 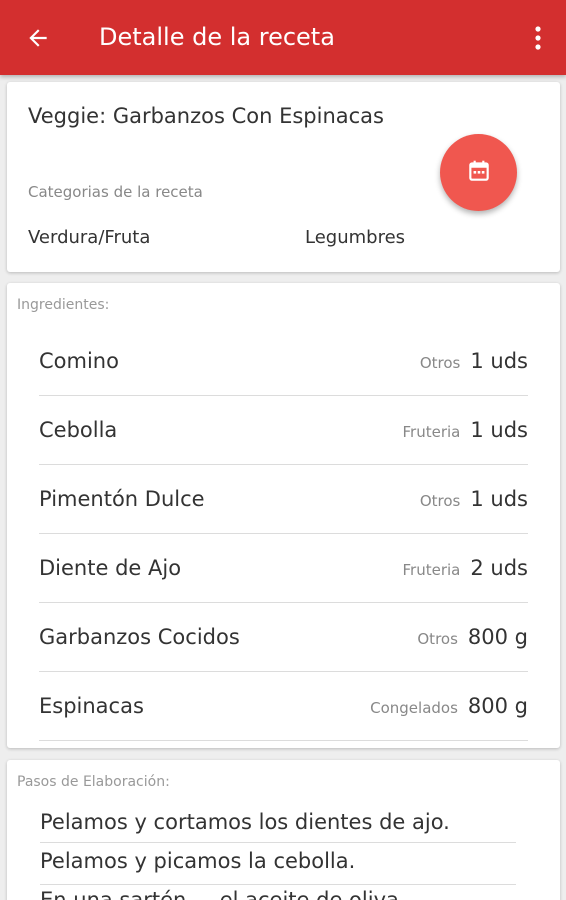 What do you see at coordinates (78, 430) in the screenshot?
I see `ingredient-name: Cebolla` at bounding box center [78, 430].